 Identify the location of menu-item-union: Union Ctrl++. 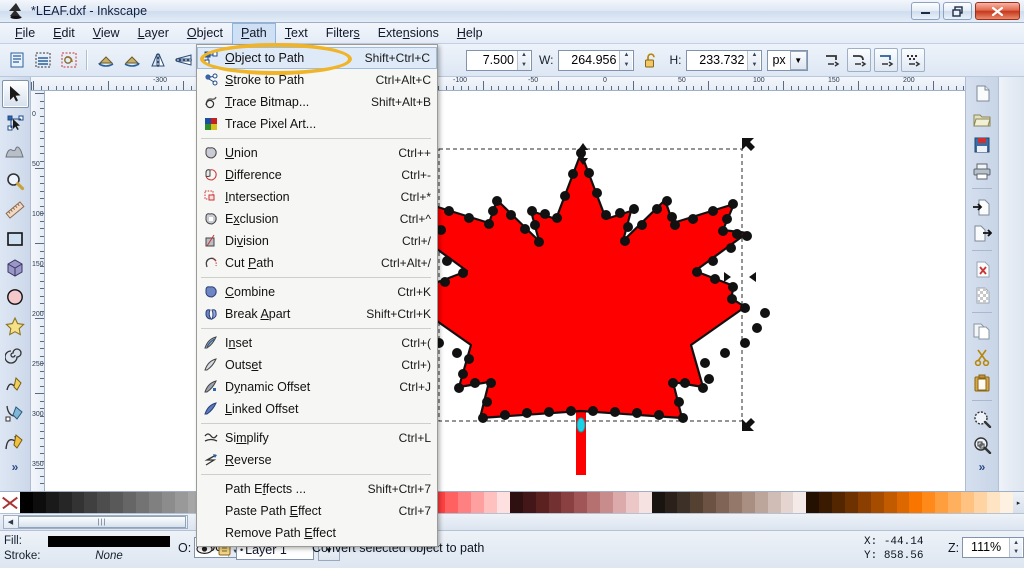
(317, 153).